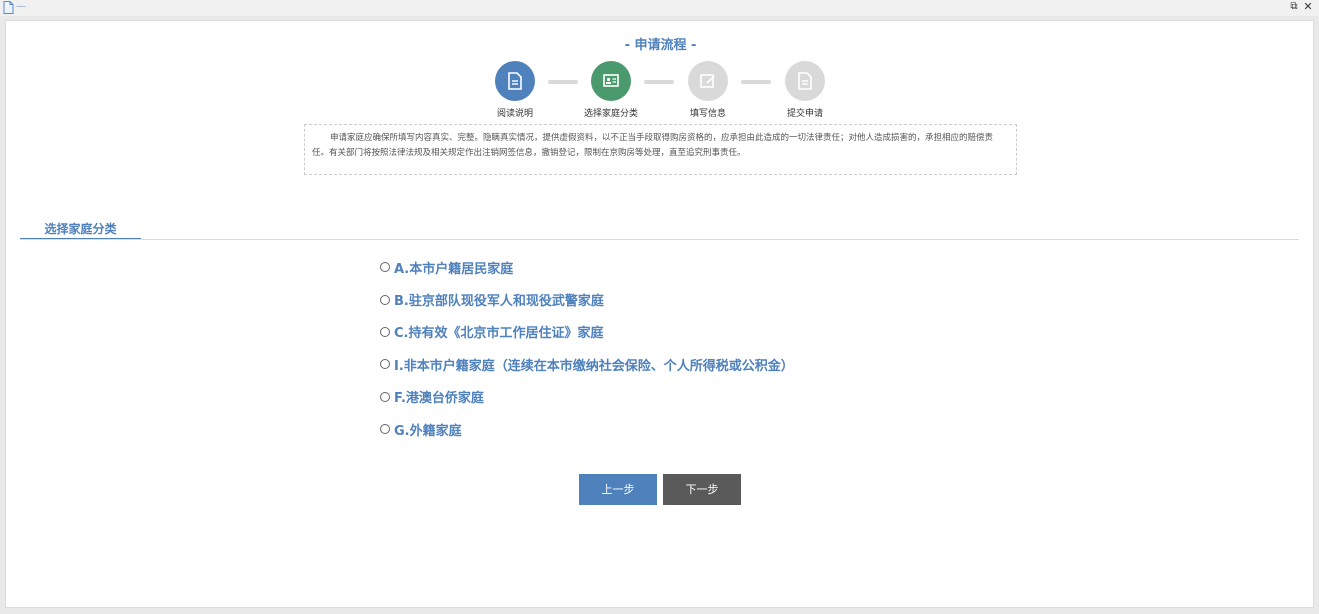 The image size is (1319, 614). What do you see at coordinates (730, 429) in the screenshot?
I see `option-g: G.外籍家庭` at bounding box center [730, 429].